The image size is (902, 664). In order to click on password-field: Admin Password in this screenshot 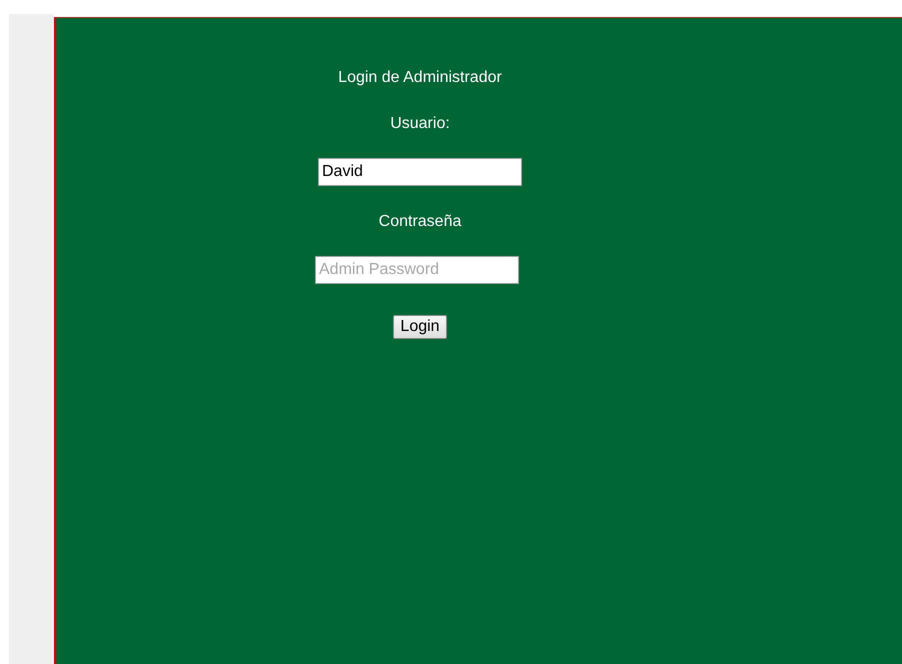, I will do `click(417, 270)`.